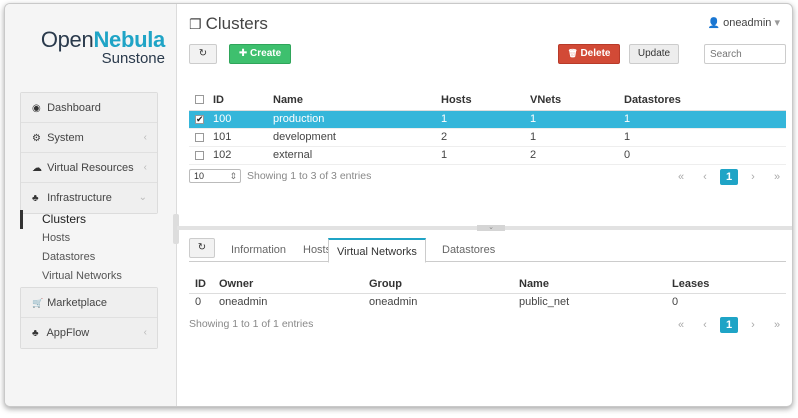 The image size is (798, 418). Describe the element at coordinates (294, 285) in the screenshot. I see `column-header-owner: Owner` at that location.